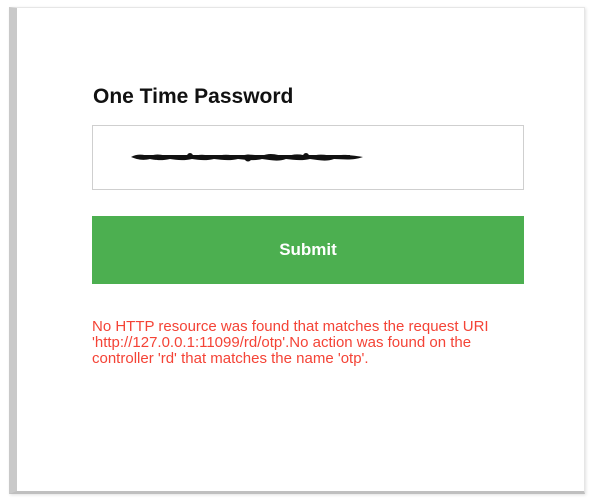 This screenshot has height=503, width=589. I want to click on page-title: One Time Password, so click(193, 96).